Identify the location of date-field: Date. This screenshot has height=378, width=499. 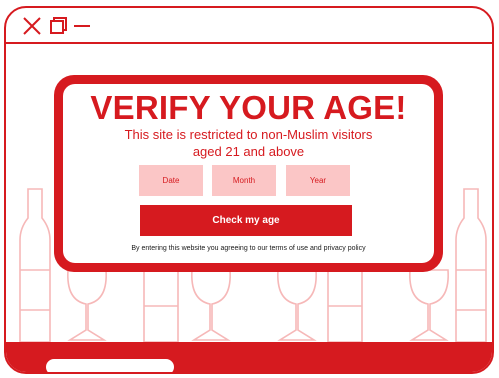
(171, 180).